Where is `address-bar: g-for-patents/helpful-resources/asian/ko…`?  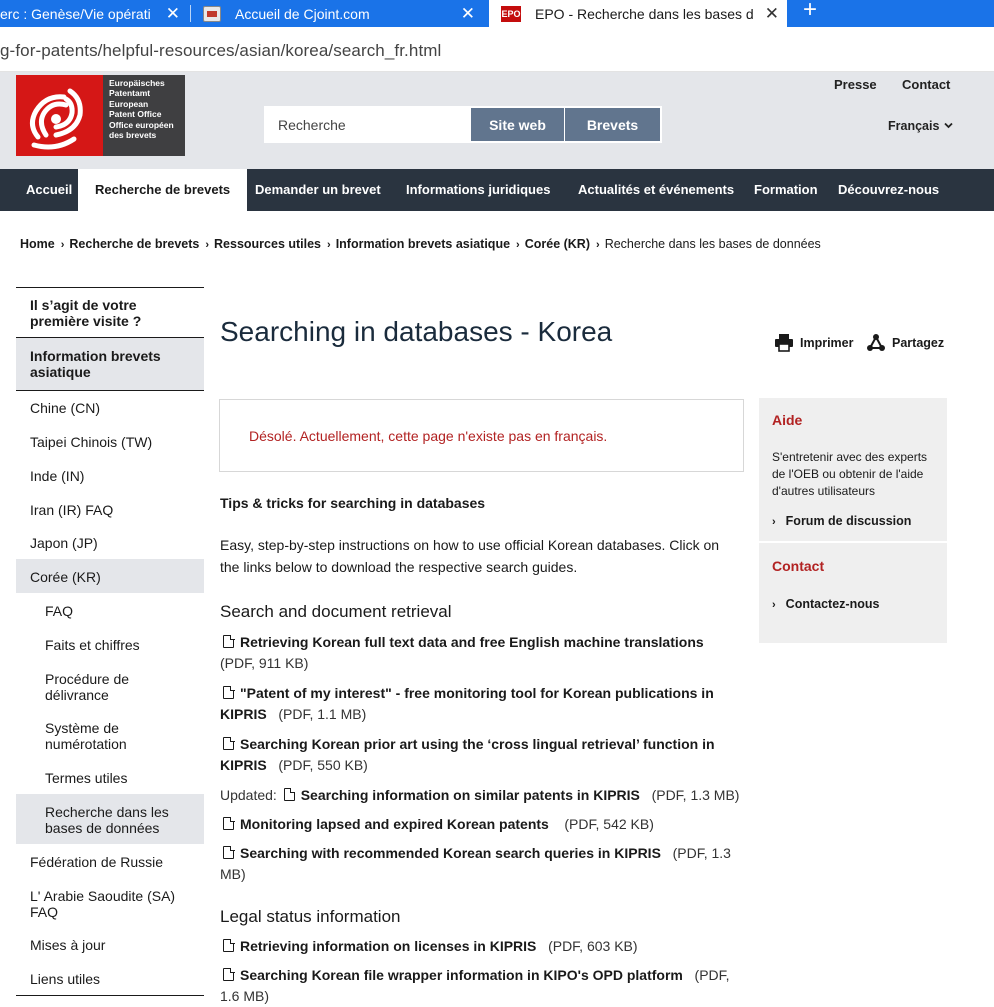 address-bar: g-for-patents/helpful-resources/asian/ko… is located at coordinates (497, 49).